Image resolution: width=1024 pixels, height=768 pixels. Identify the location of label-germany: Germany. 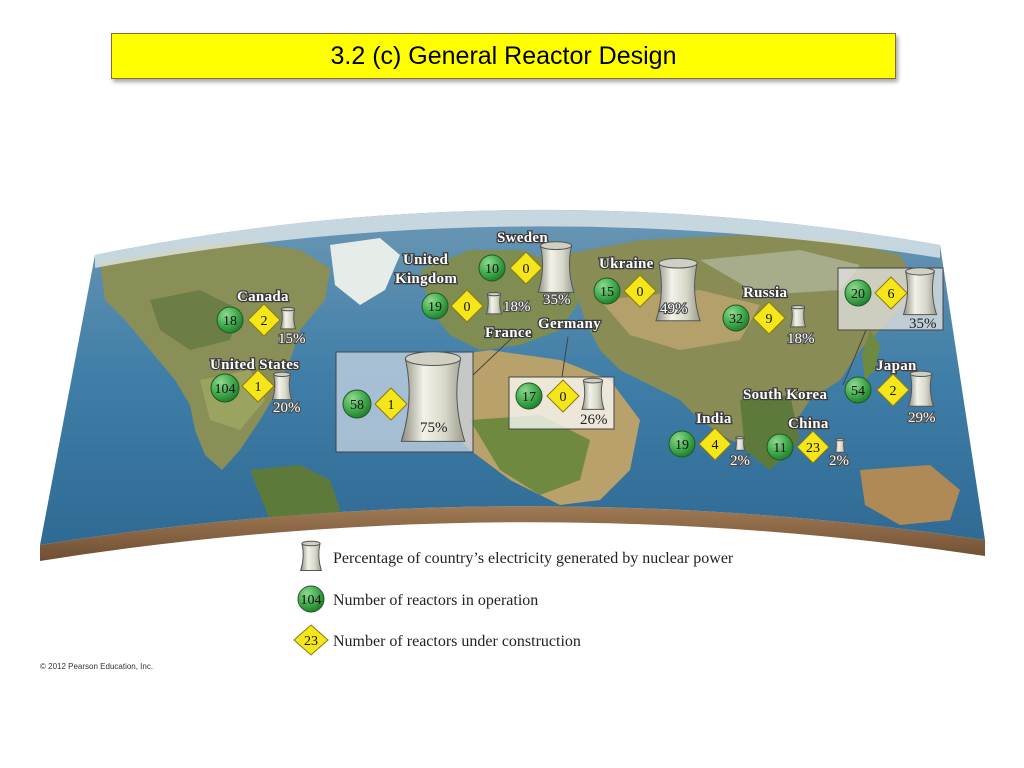
(569, 324).